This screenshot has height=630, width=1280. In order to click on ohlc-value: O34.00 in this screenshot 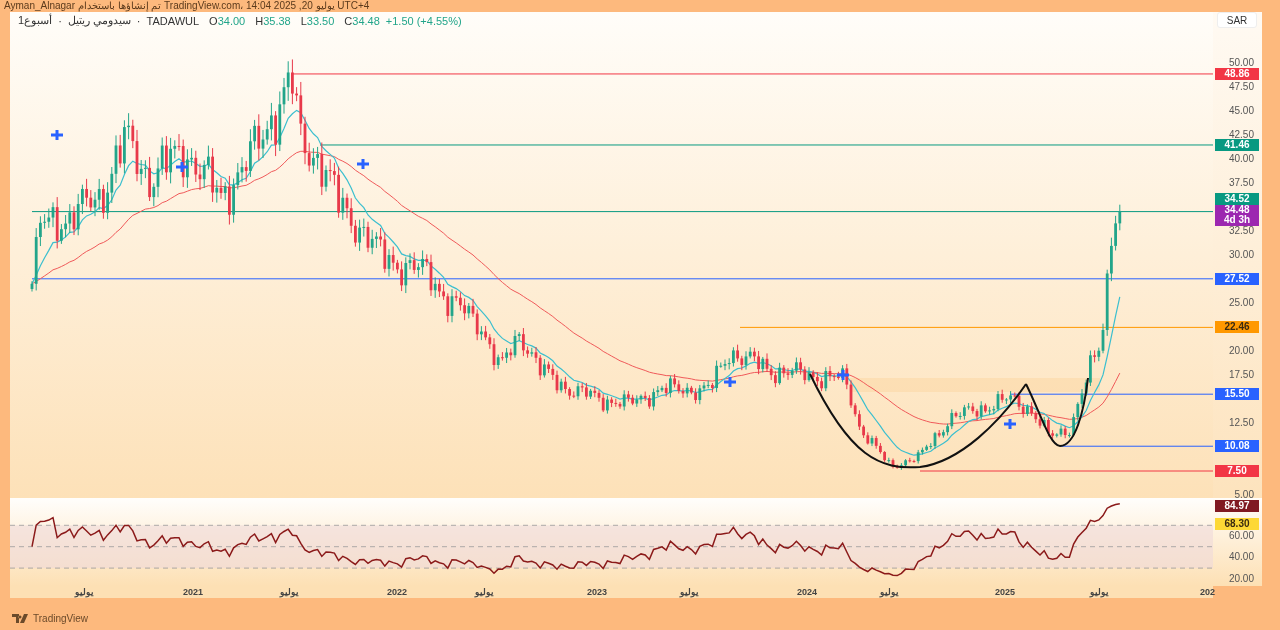, I will do `click(227, 20)`.